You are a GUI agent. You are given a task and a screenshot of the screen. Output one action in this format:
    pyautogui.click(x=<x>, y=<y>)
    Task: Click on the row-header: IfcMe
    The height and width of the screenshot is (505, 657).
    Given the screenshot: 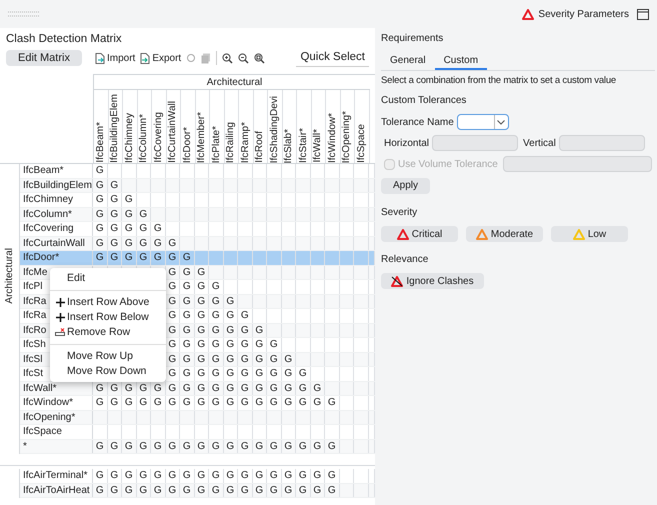 What is the action you would take?
    pyautogui.click(x=35, y=272)
    